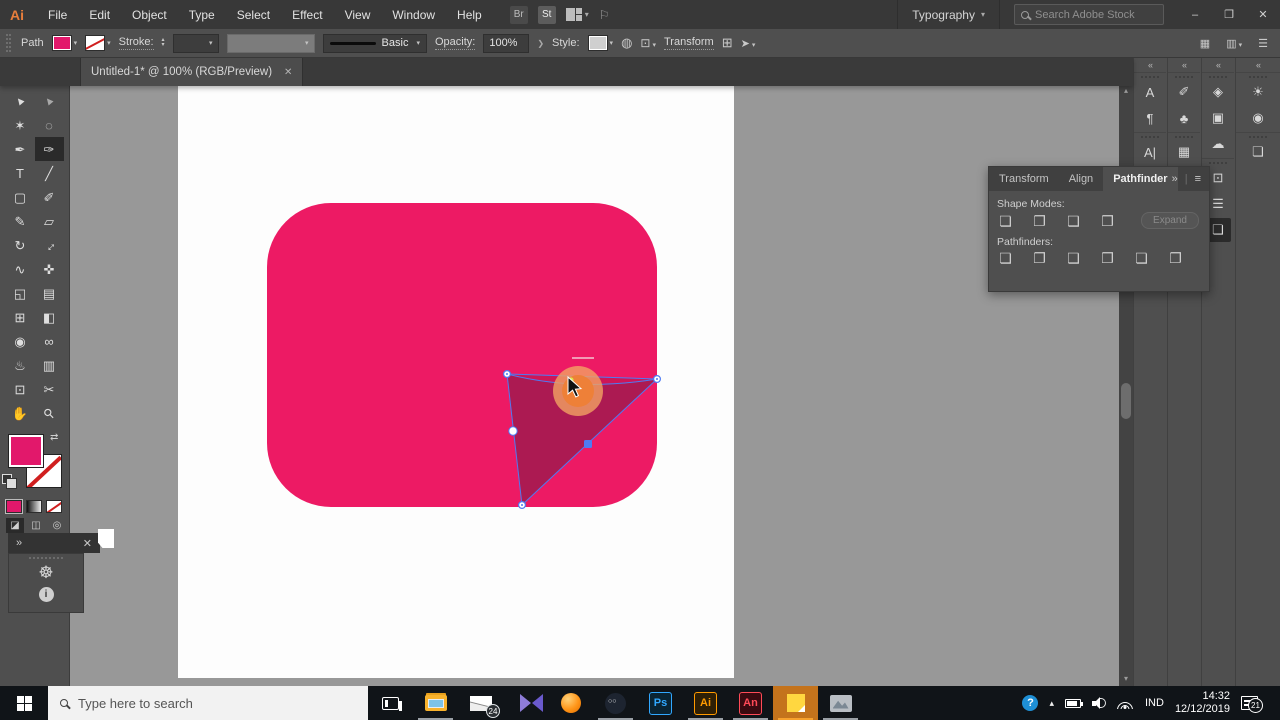  What do you see at coordinates (1074, 703) in the screenshot?
I see `battery-icon` at bounding box center [1074, 703].